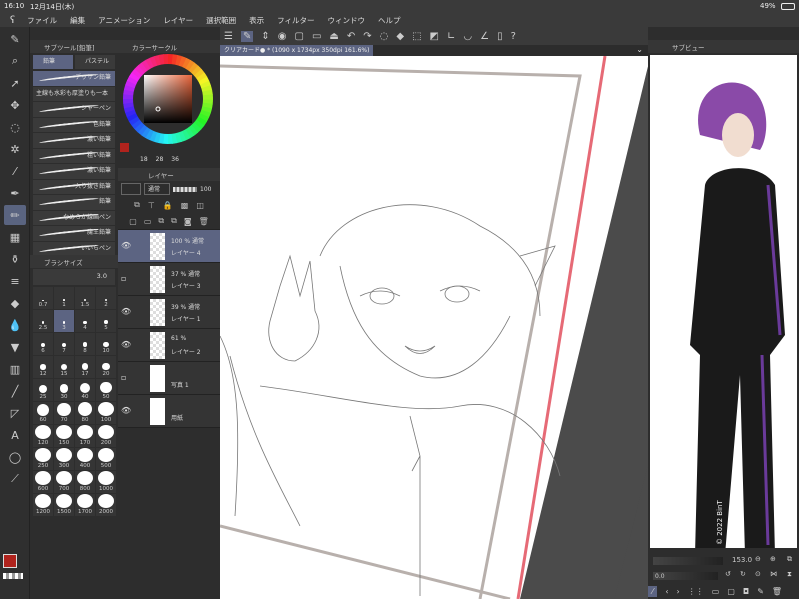 This screenshot has height=599, width=799. I want to click on reference-icon: ⊤, so click(151, 205).